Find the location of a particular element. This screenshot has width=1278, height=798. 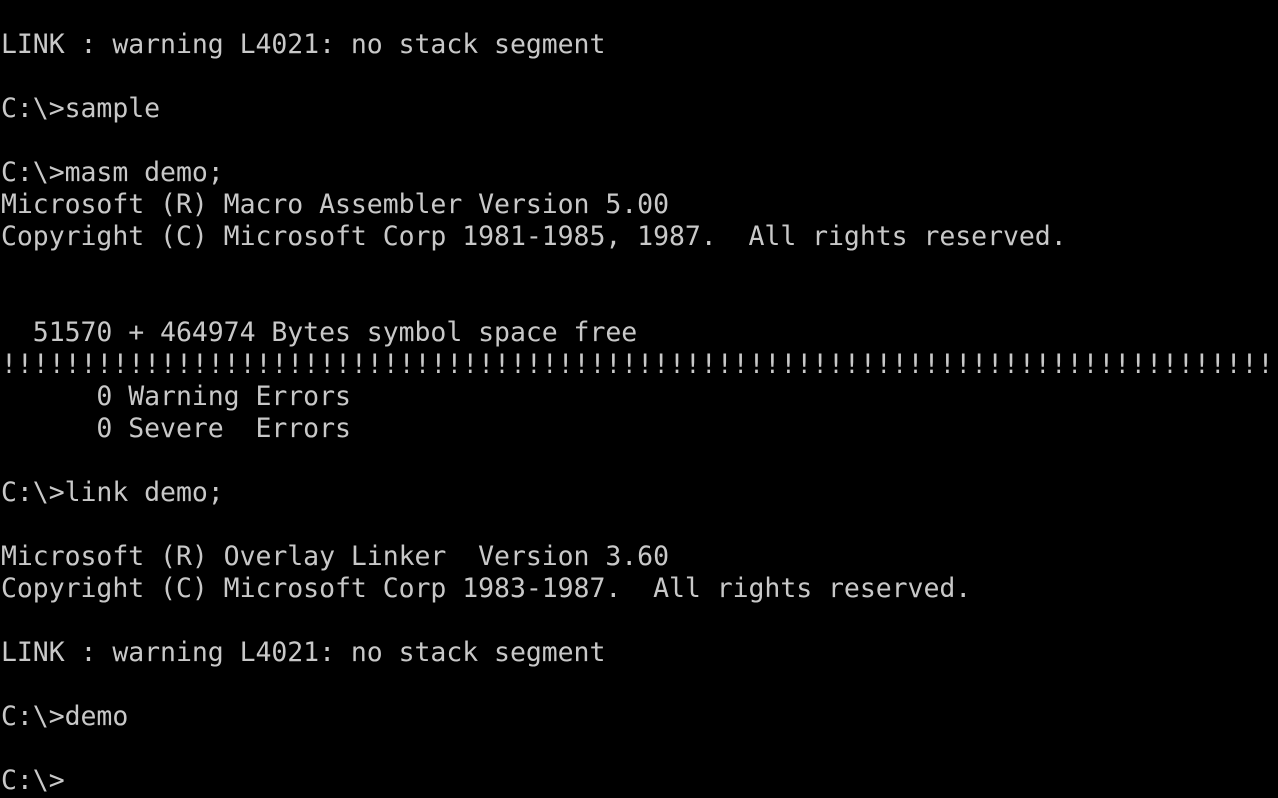

console-line-warning-1: LINK : warning L4021: no stack segment is located at coordinates (303, 44).